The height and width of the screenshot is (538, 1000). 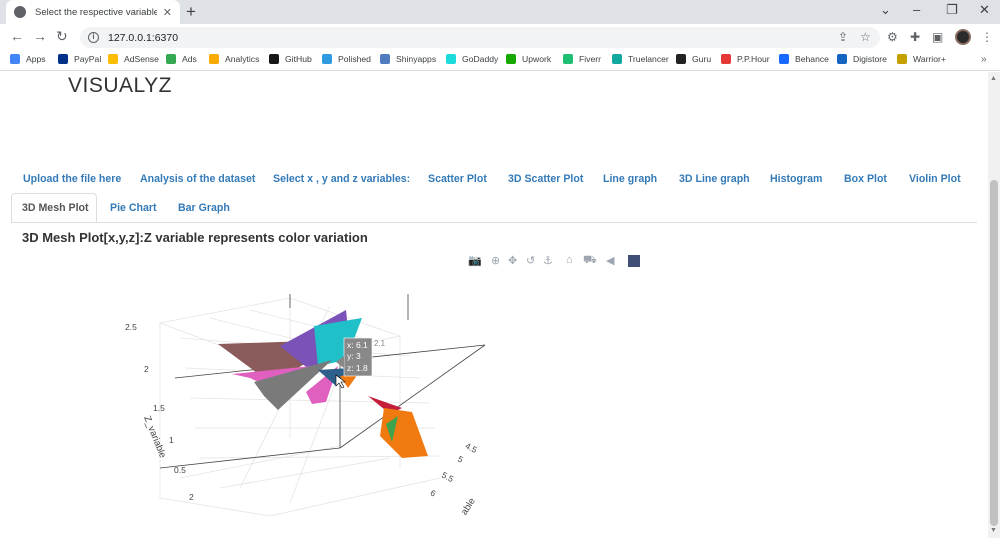 What do you see at coordinates (648, 59) in the screenshot?
I see `bookmark-label: Truelancer` at bounding box center [648, 59].